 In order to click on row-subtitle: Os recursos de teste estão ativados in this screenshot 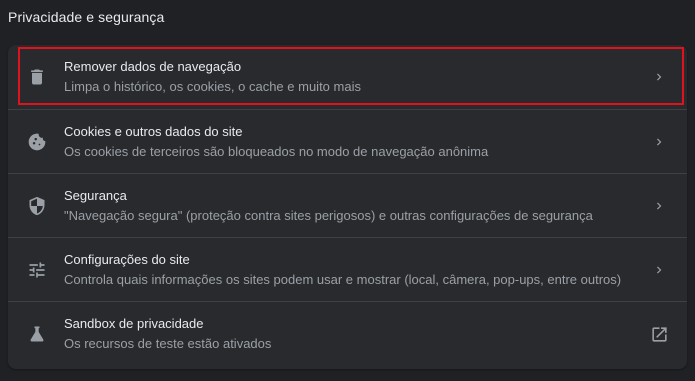, I will do `click(168, 343)`.